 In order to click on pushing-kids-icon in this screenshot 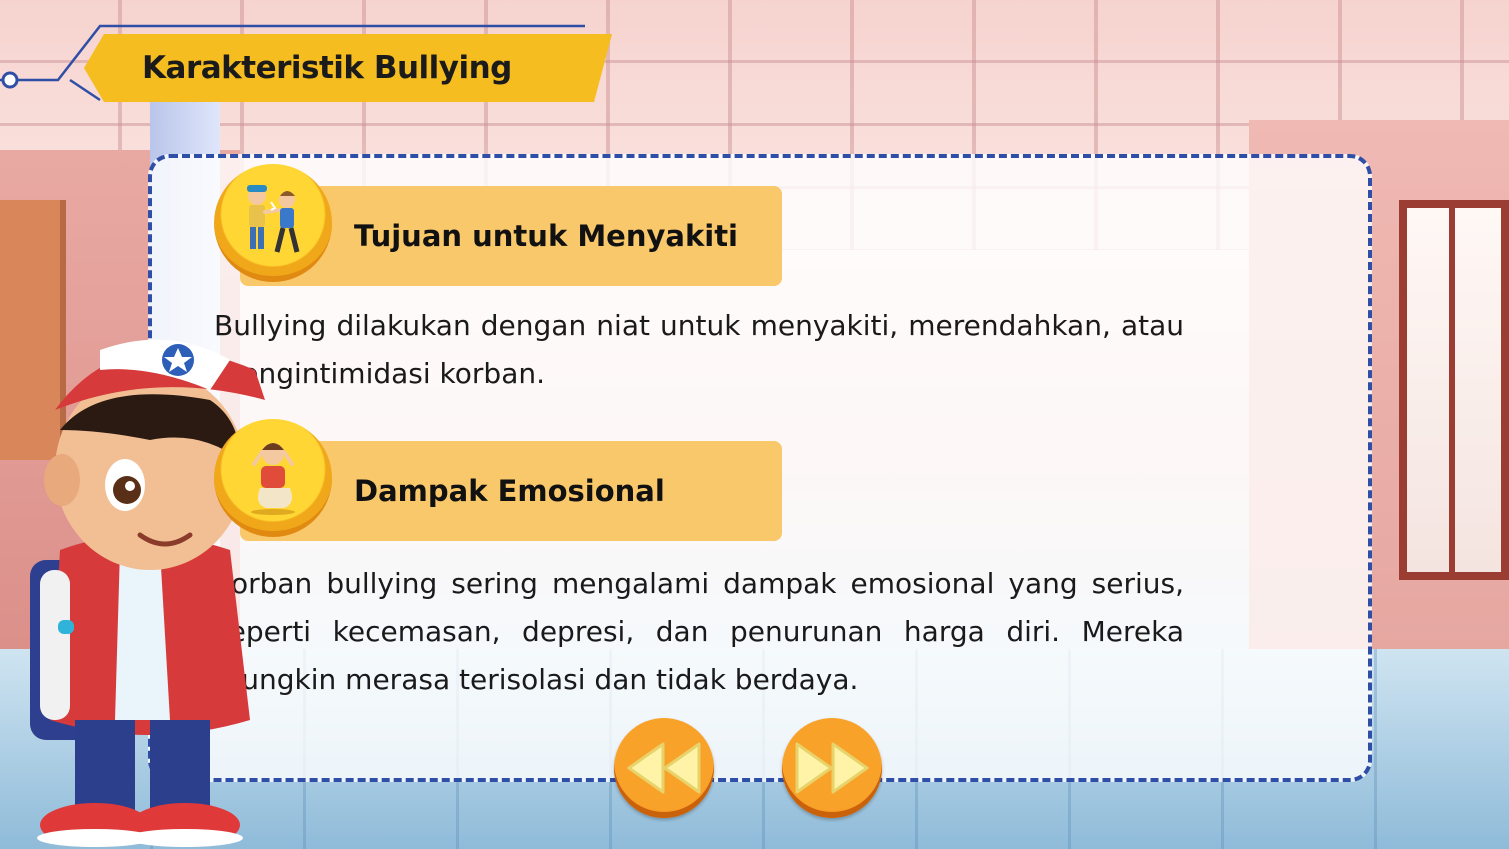, I will do `click(273, 223)`.